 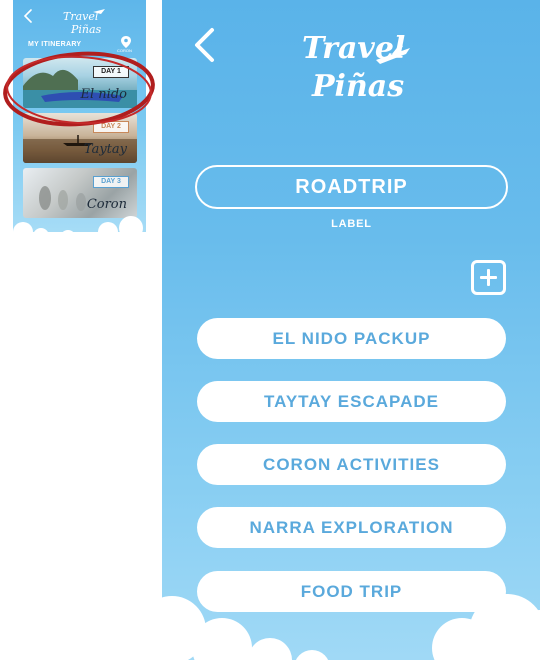 What do you see at coordinates (79, 89) in the screenshot?
I see `highlight-circle` at bounding box center [79, 89].